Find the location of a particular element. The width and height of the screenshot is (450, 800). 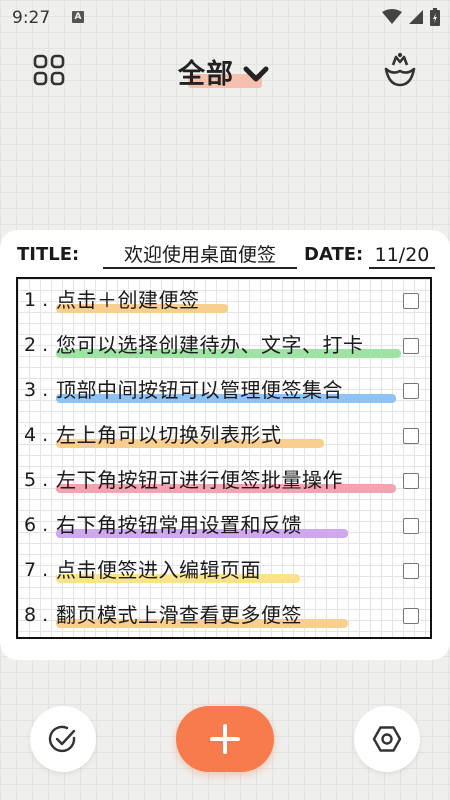

batch-operation-button is located at coordinates (63, 739).